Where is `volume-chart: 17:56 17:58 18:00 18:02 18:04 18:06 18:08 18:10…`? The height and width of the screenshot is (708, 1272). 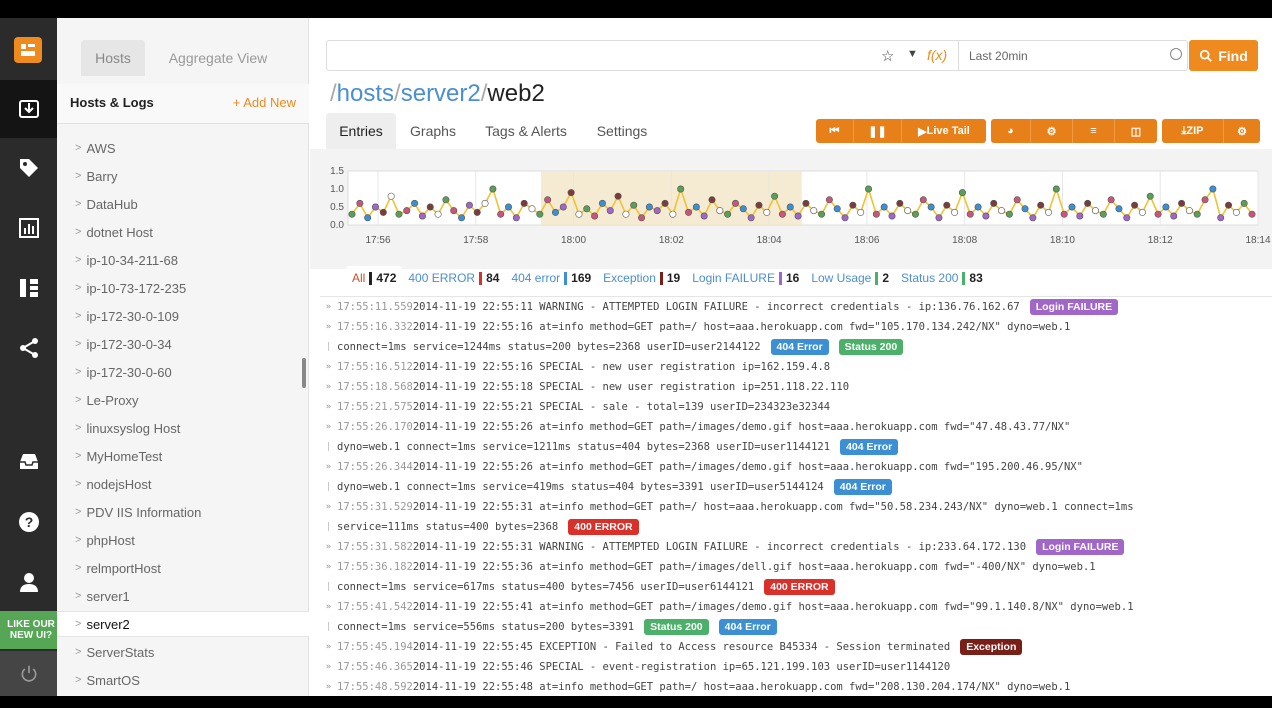
volume-chart: 17:56 17:58 18:00 18:02 18:04 18:06 18:08 18:10… is located at coordinates (791, 212).